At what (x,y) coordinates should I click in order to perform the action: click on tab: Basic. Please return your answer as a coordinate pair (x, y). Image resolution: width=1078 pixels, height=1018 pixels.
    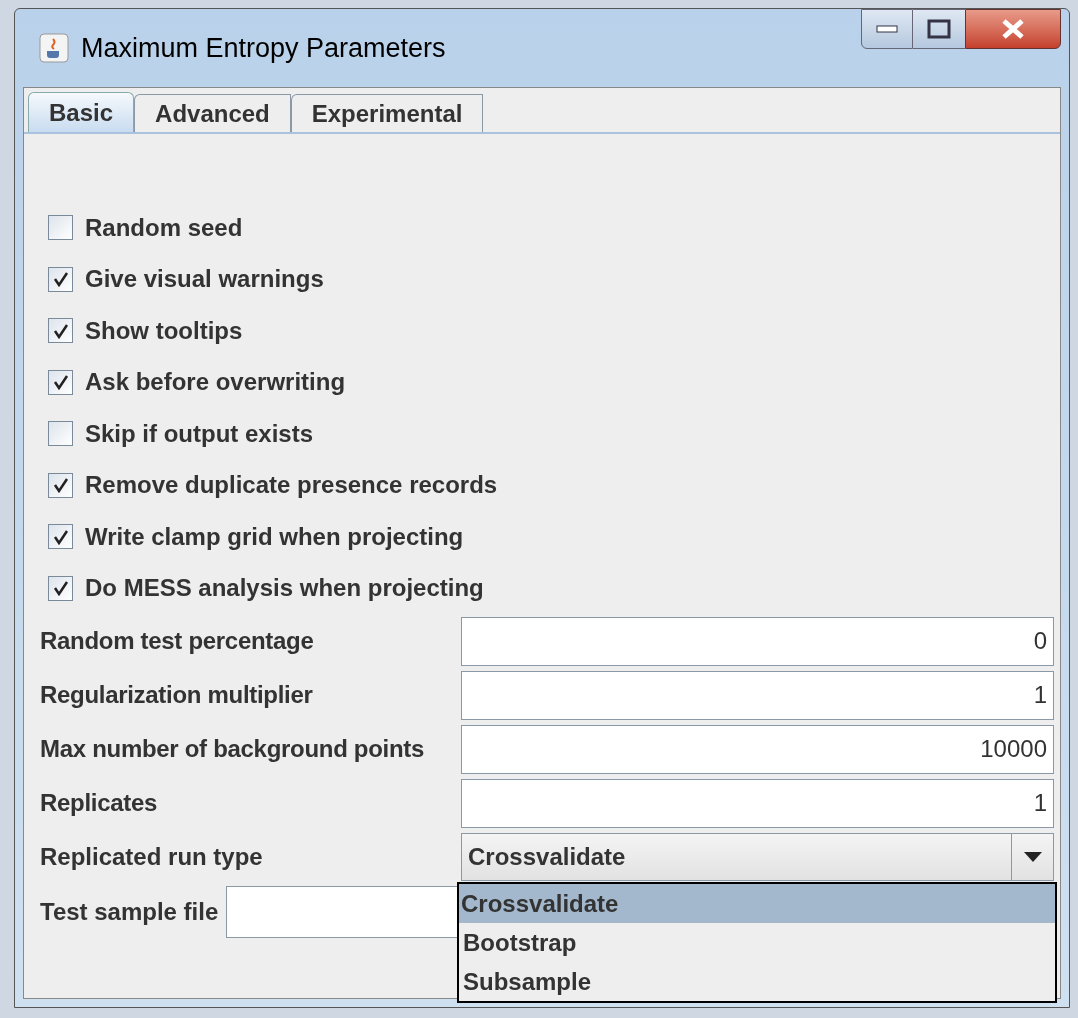
    Looking at the image, I should click on (81, 112).